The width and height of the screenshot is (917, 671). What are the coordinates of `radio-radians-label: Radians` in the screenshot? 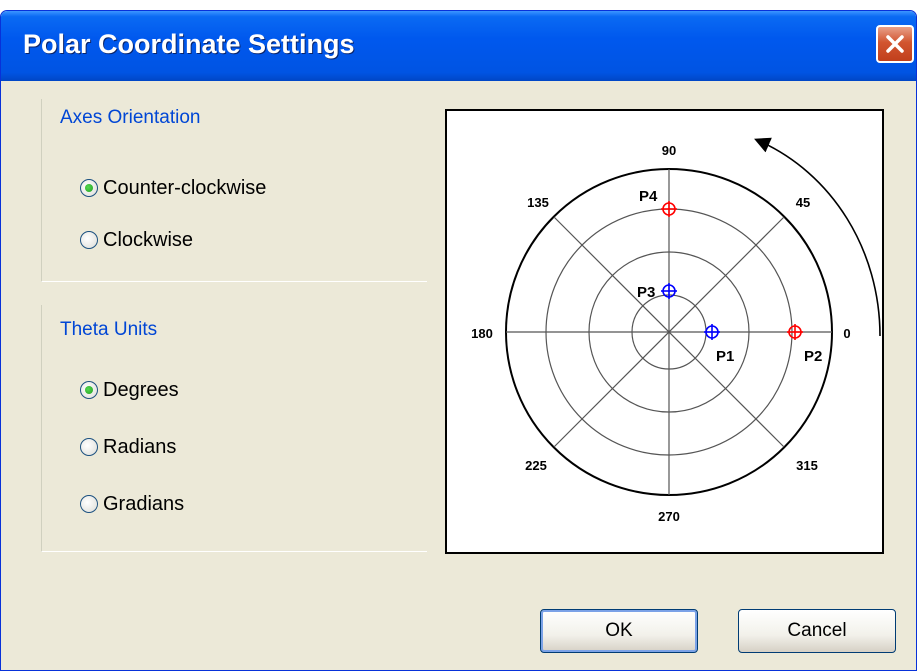 It's located at (140, 446).